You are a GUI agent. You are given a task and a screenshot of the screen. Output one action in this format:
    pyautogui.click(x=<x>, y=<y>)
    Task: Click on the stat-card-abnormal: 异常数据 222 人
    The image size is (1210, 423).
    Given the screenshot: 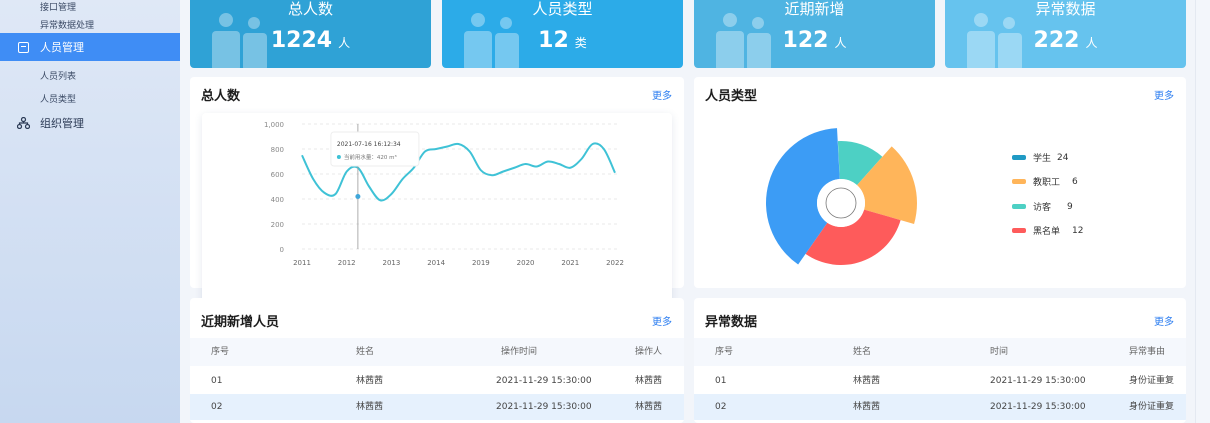 What is the action you would take?
    pyautogui.click(x=1065, y=34)
    